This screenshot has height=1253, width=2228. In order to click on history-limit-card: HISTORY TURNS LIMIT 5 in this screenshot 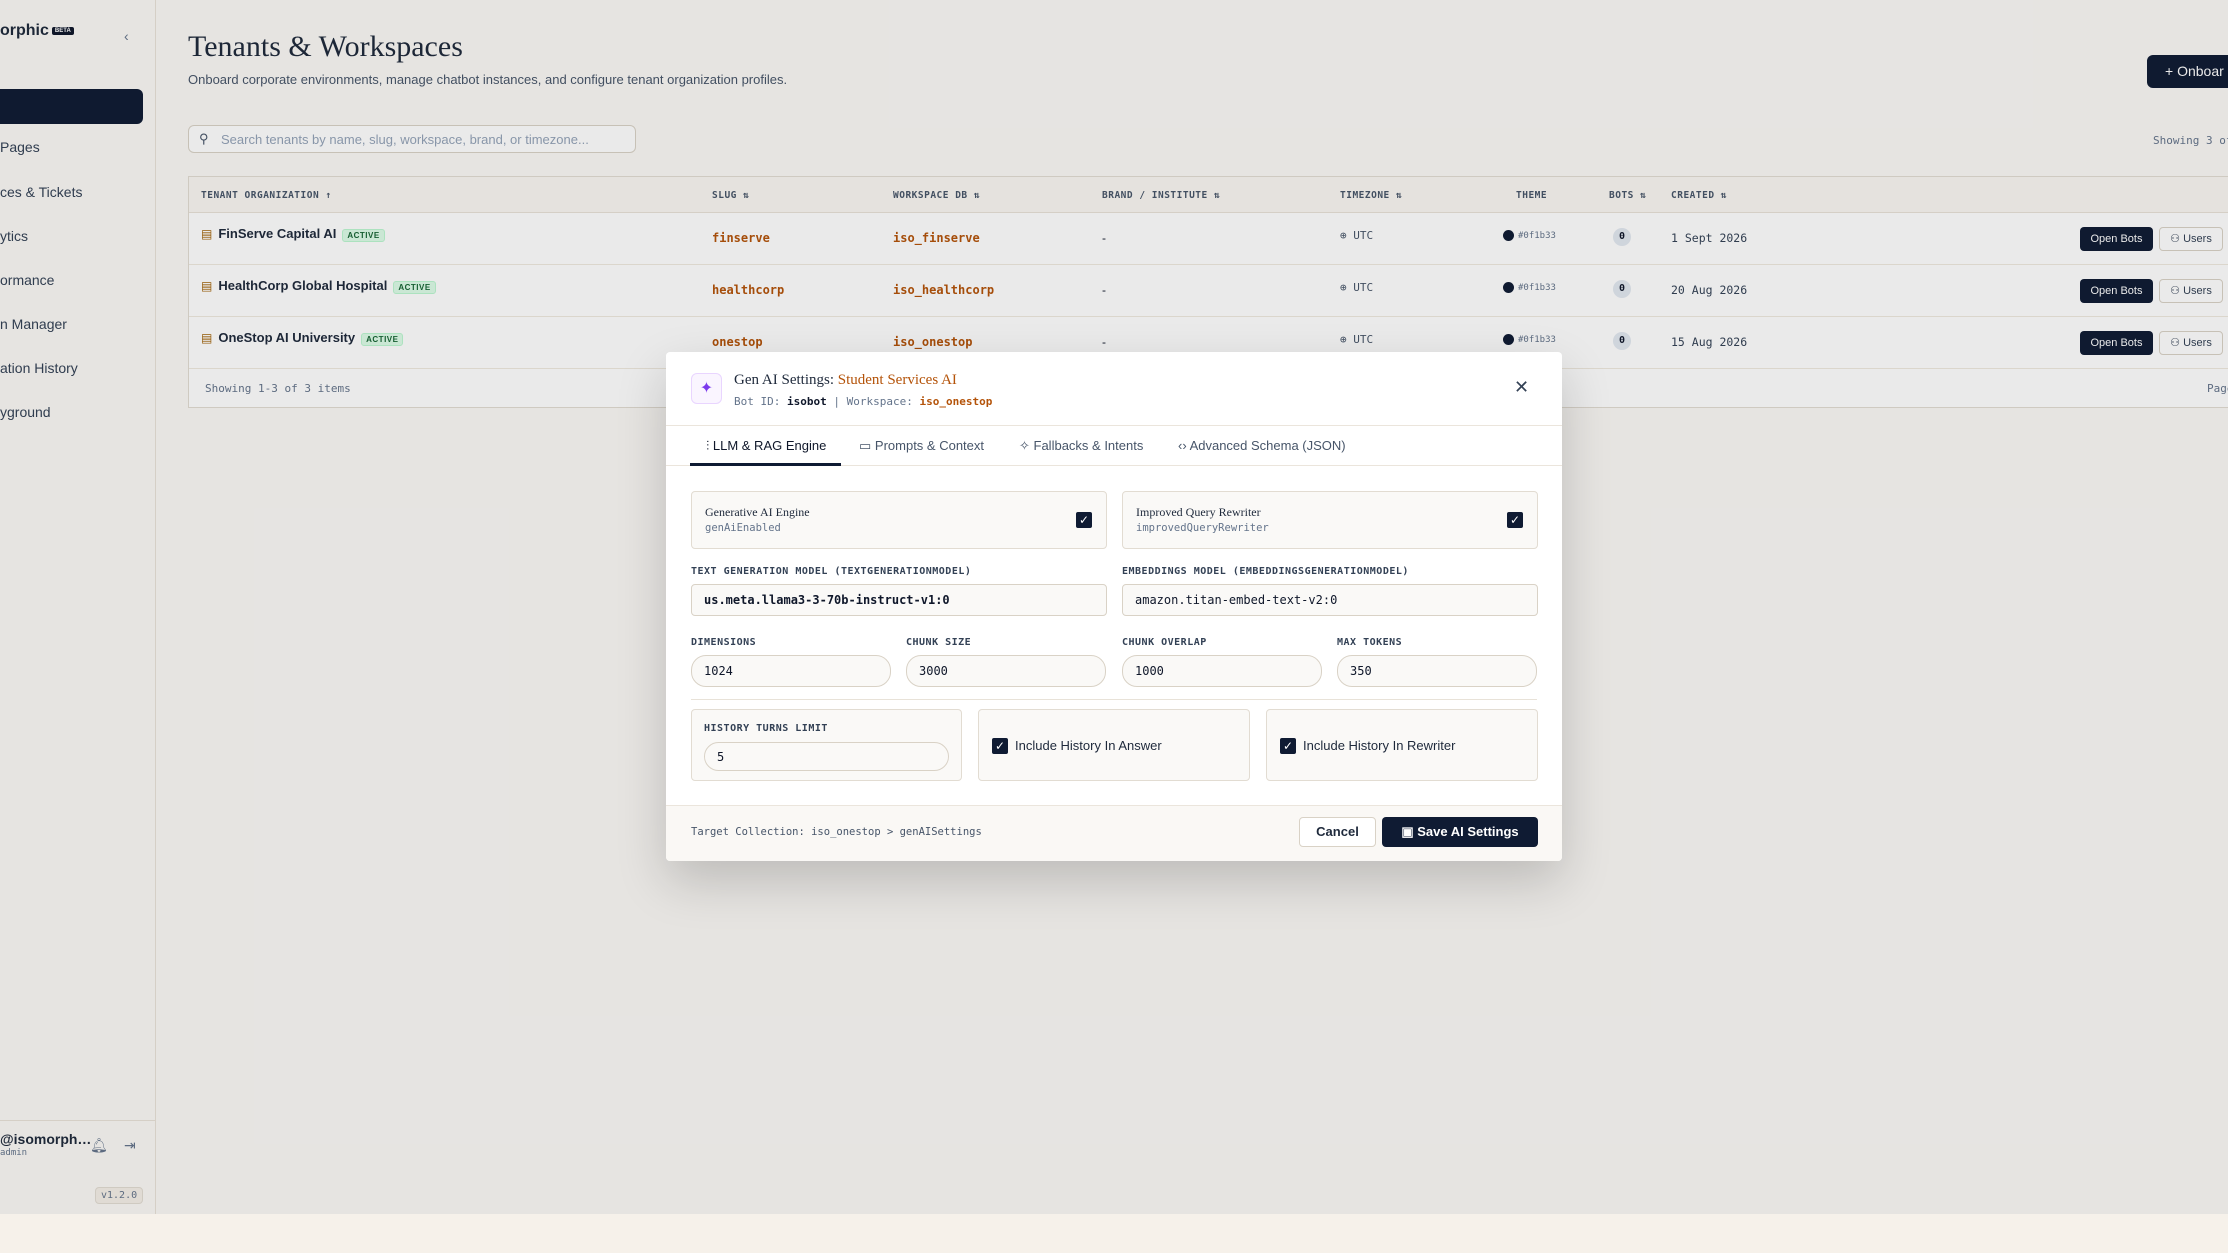, I will do `click(826, 745)`.